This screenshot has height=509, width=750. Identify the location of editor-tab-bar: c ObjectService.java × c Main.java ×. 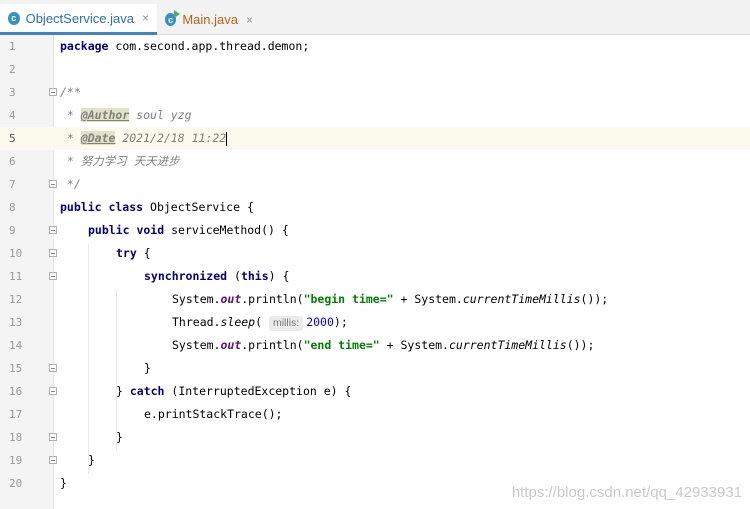
(375, 17).